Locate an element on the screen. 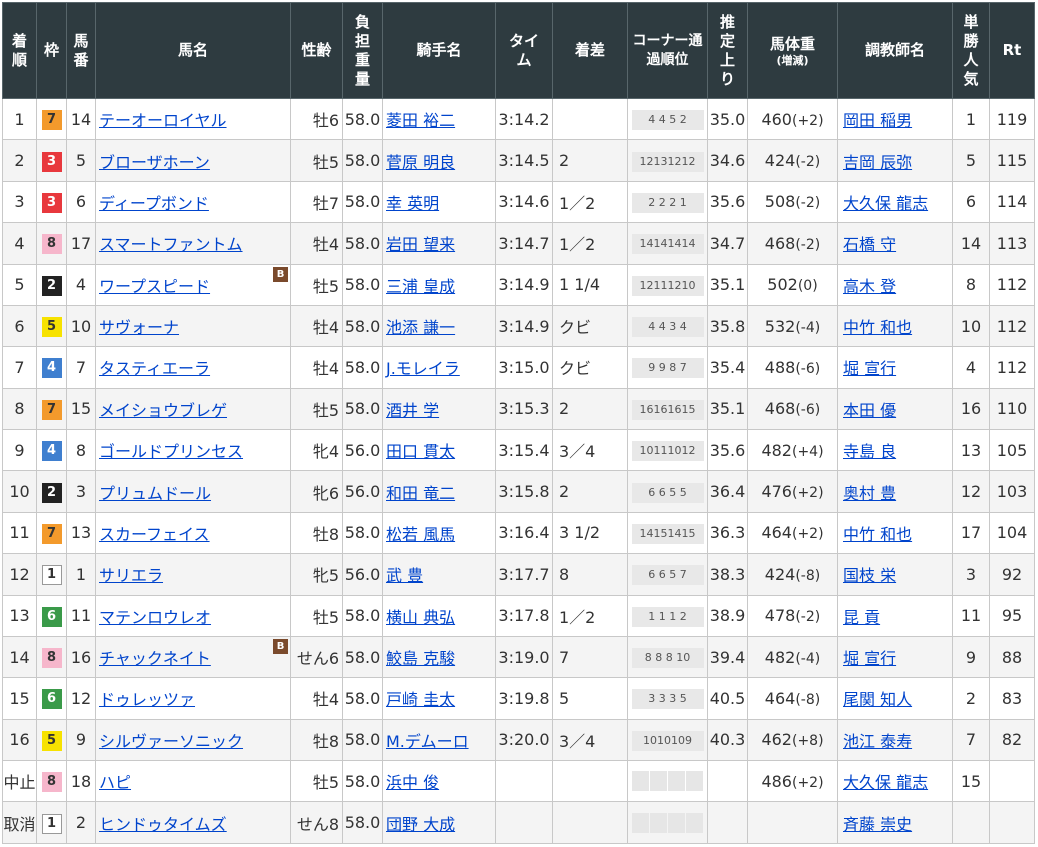 The image size is (1038, 847). cell-rt: 82 is located at coordinates (1012, 740).